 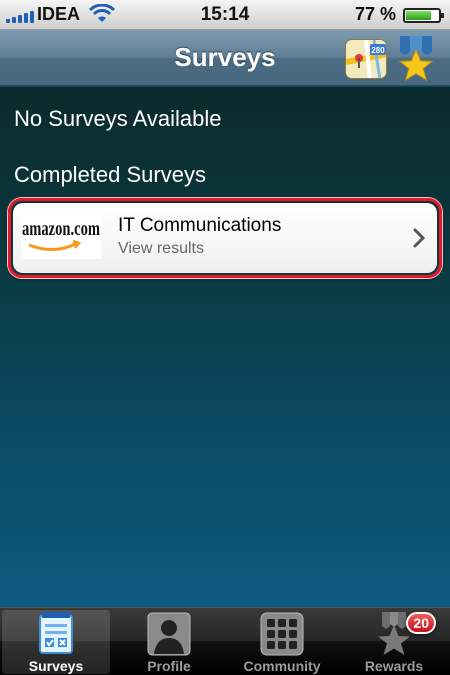 I want to click on person-icon, so click(x=169, y=634).